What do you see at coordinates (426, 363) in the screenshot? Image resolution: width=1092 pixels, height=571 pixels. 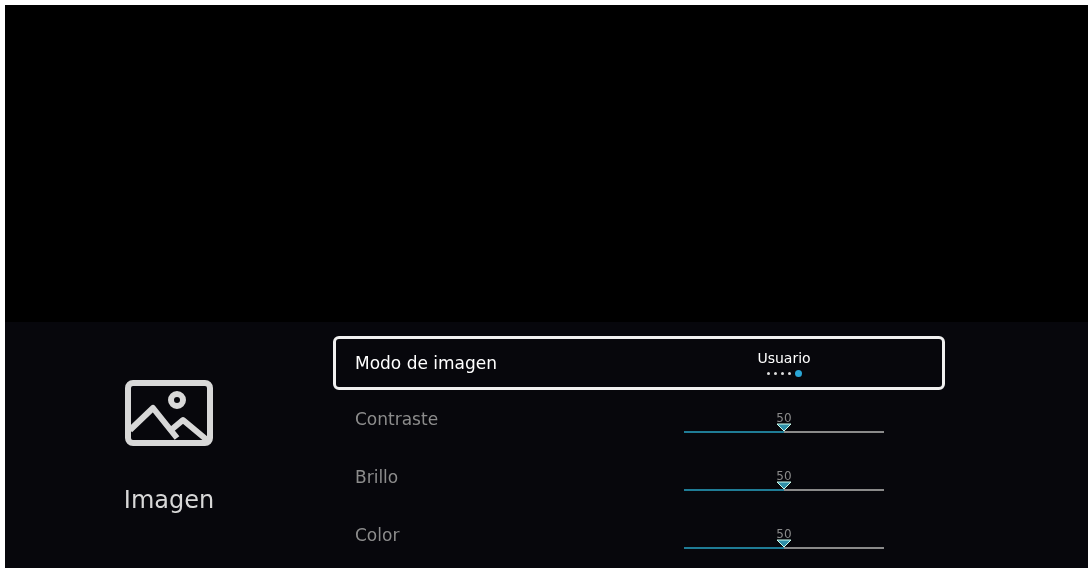 I see `setting-label: Modo de imagen` at bounding box center [426, 363].